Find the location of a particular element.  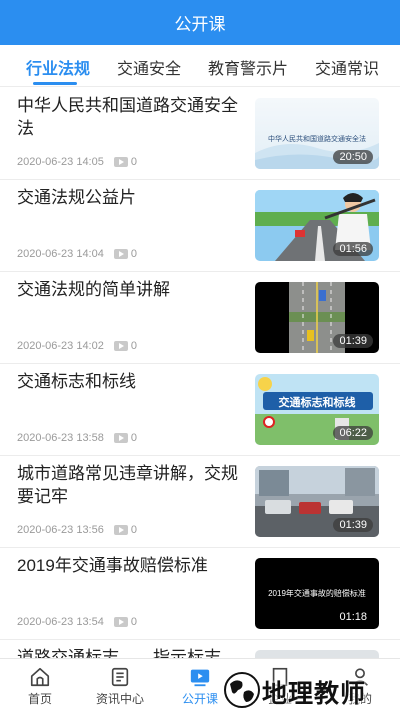

nav-home: 首页 is located at coordinates (40, 685).